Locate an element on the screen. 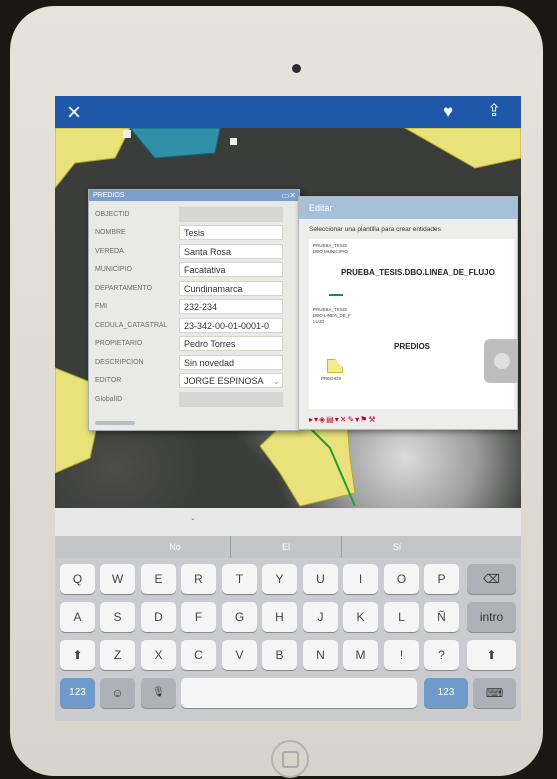 This screenshot has width=557, height=779. attribute-row: PROPIETARIO Pedro Torres is located at coordinates (194, 344).